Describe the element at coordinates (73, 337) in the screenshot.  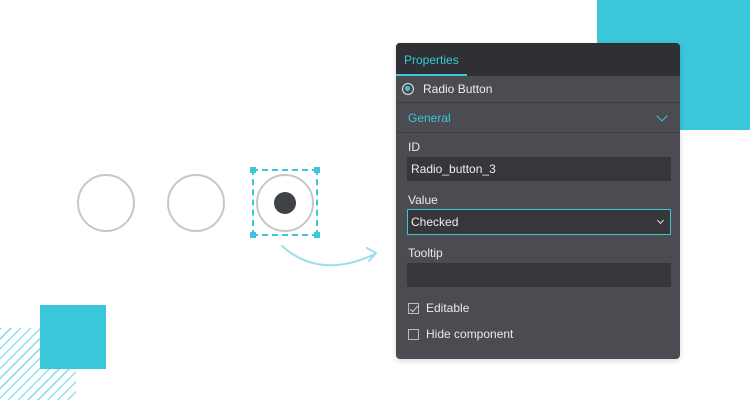
I see `decorative-square-bottom` at that location.